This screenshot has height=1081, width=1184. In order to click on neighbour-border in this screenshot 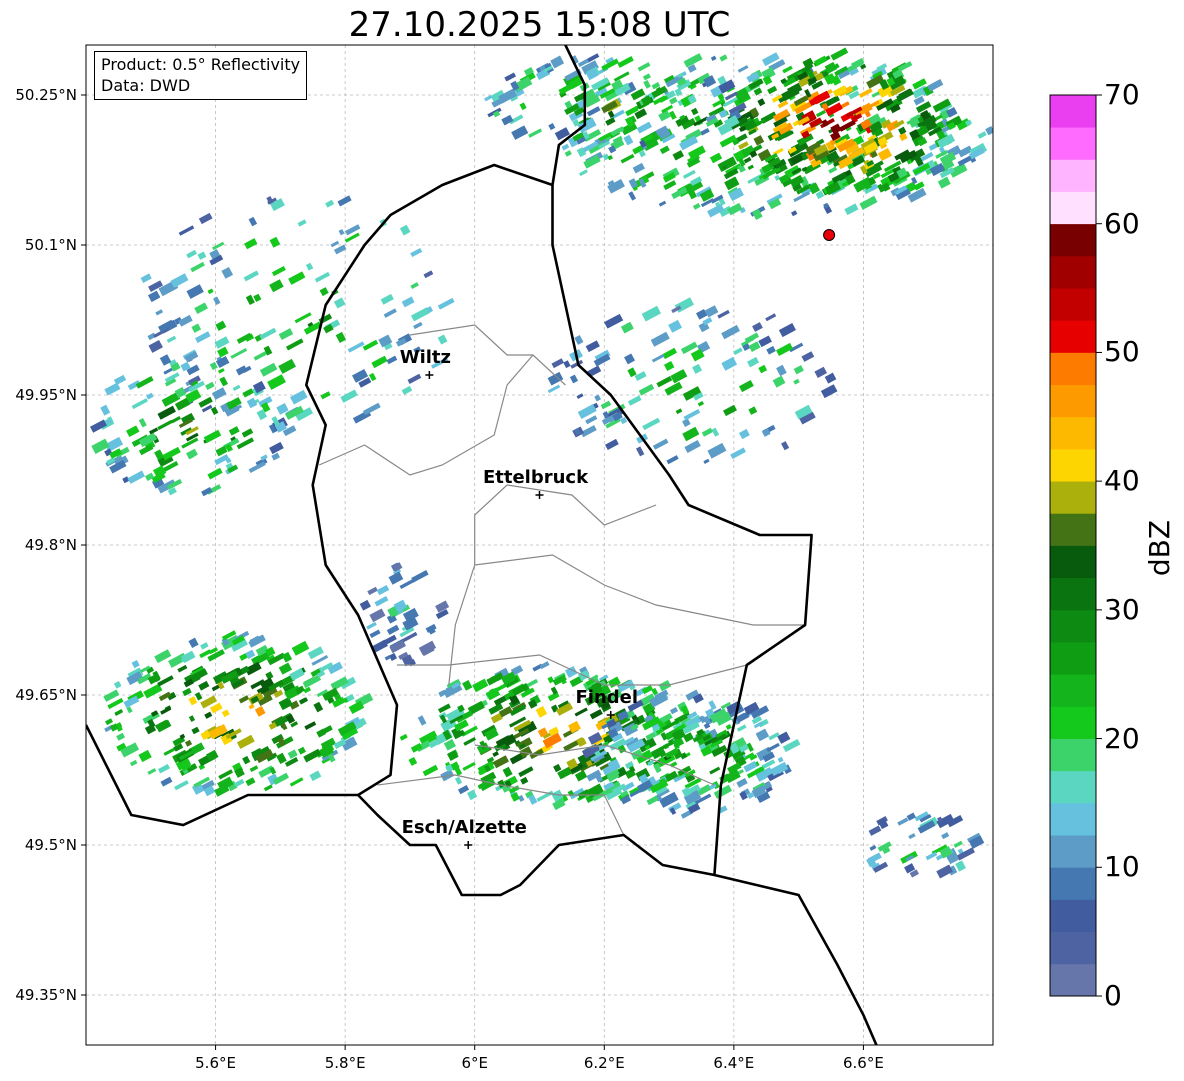, I will do `click(796, 959)`.